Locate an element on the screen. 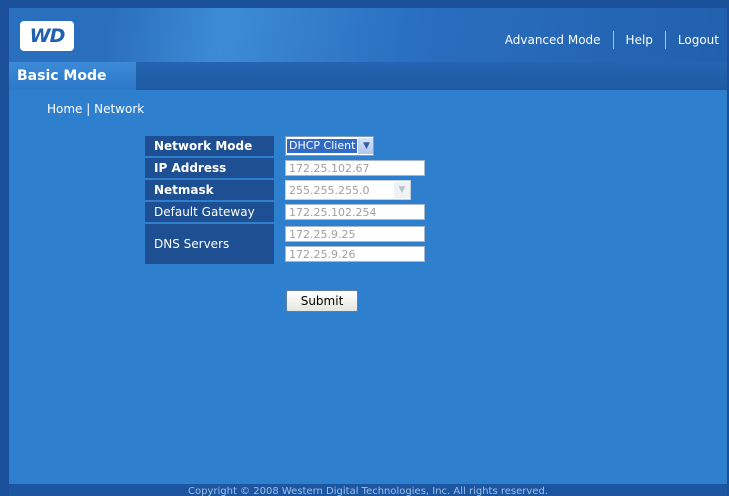 The height and width of the screenshot is (496, 729). netmask-select: 255.255.255.0 ▼ is located at coordinates (348, 190).